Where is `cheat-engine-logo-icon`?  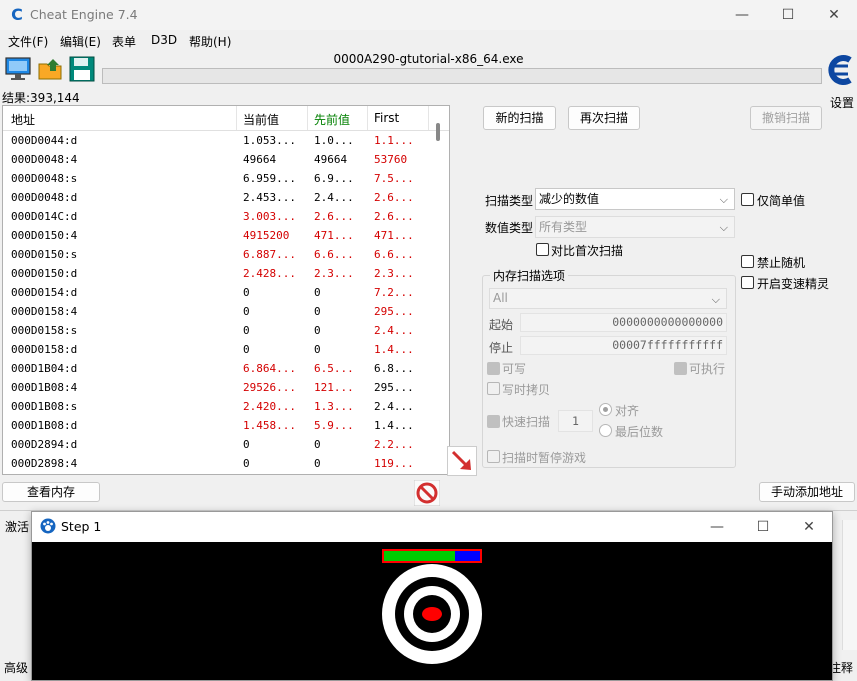
cheat-engine-logo-icon is located at coordinates (841, 70).